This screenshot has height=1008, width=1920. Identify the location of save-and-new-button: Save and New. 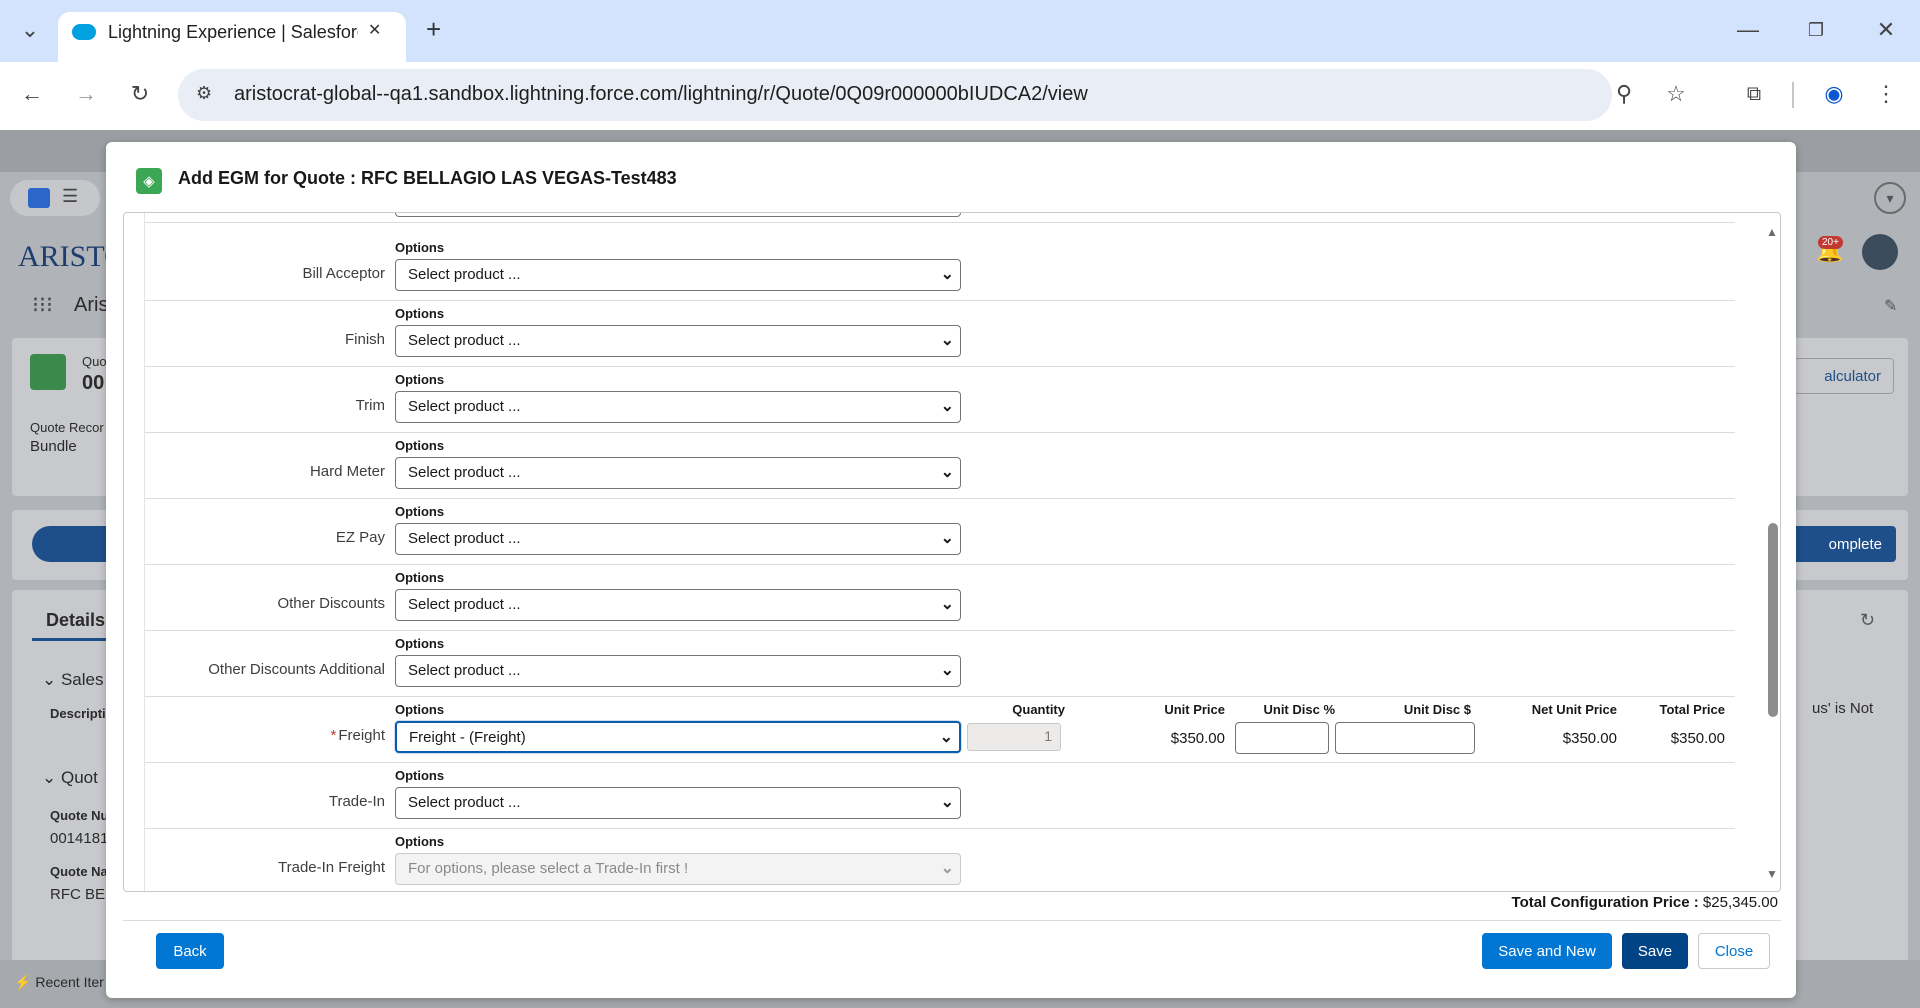
(1547, 951).